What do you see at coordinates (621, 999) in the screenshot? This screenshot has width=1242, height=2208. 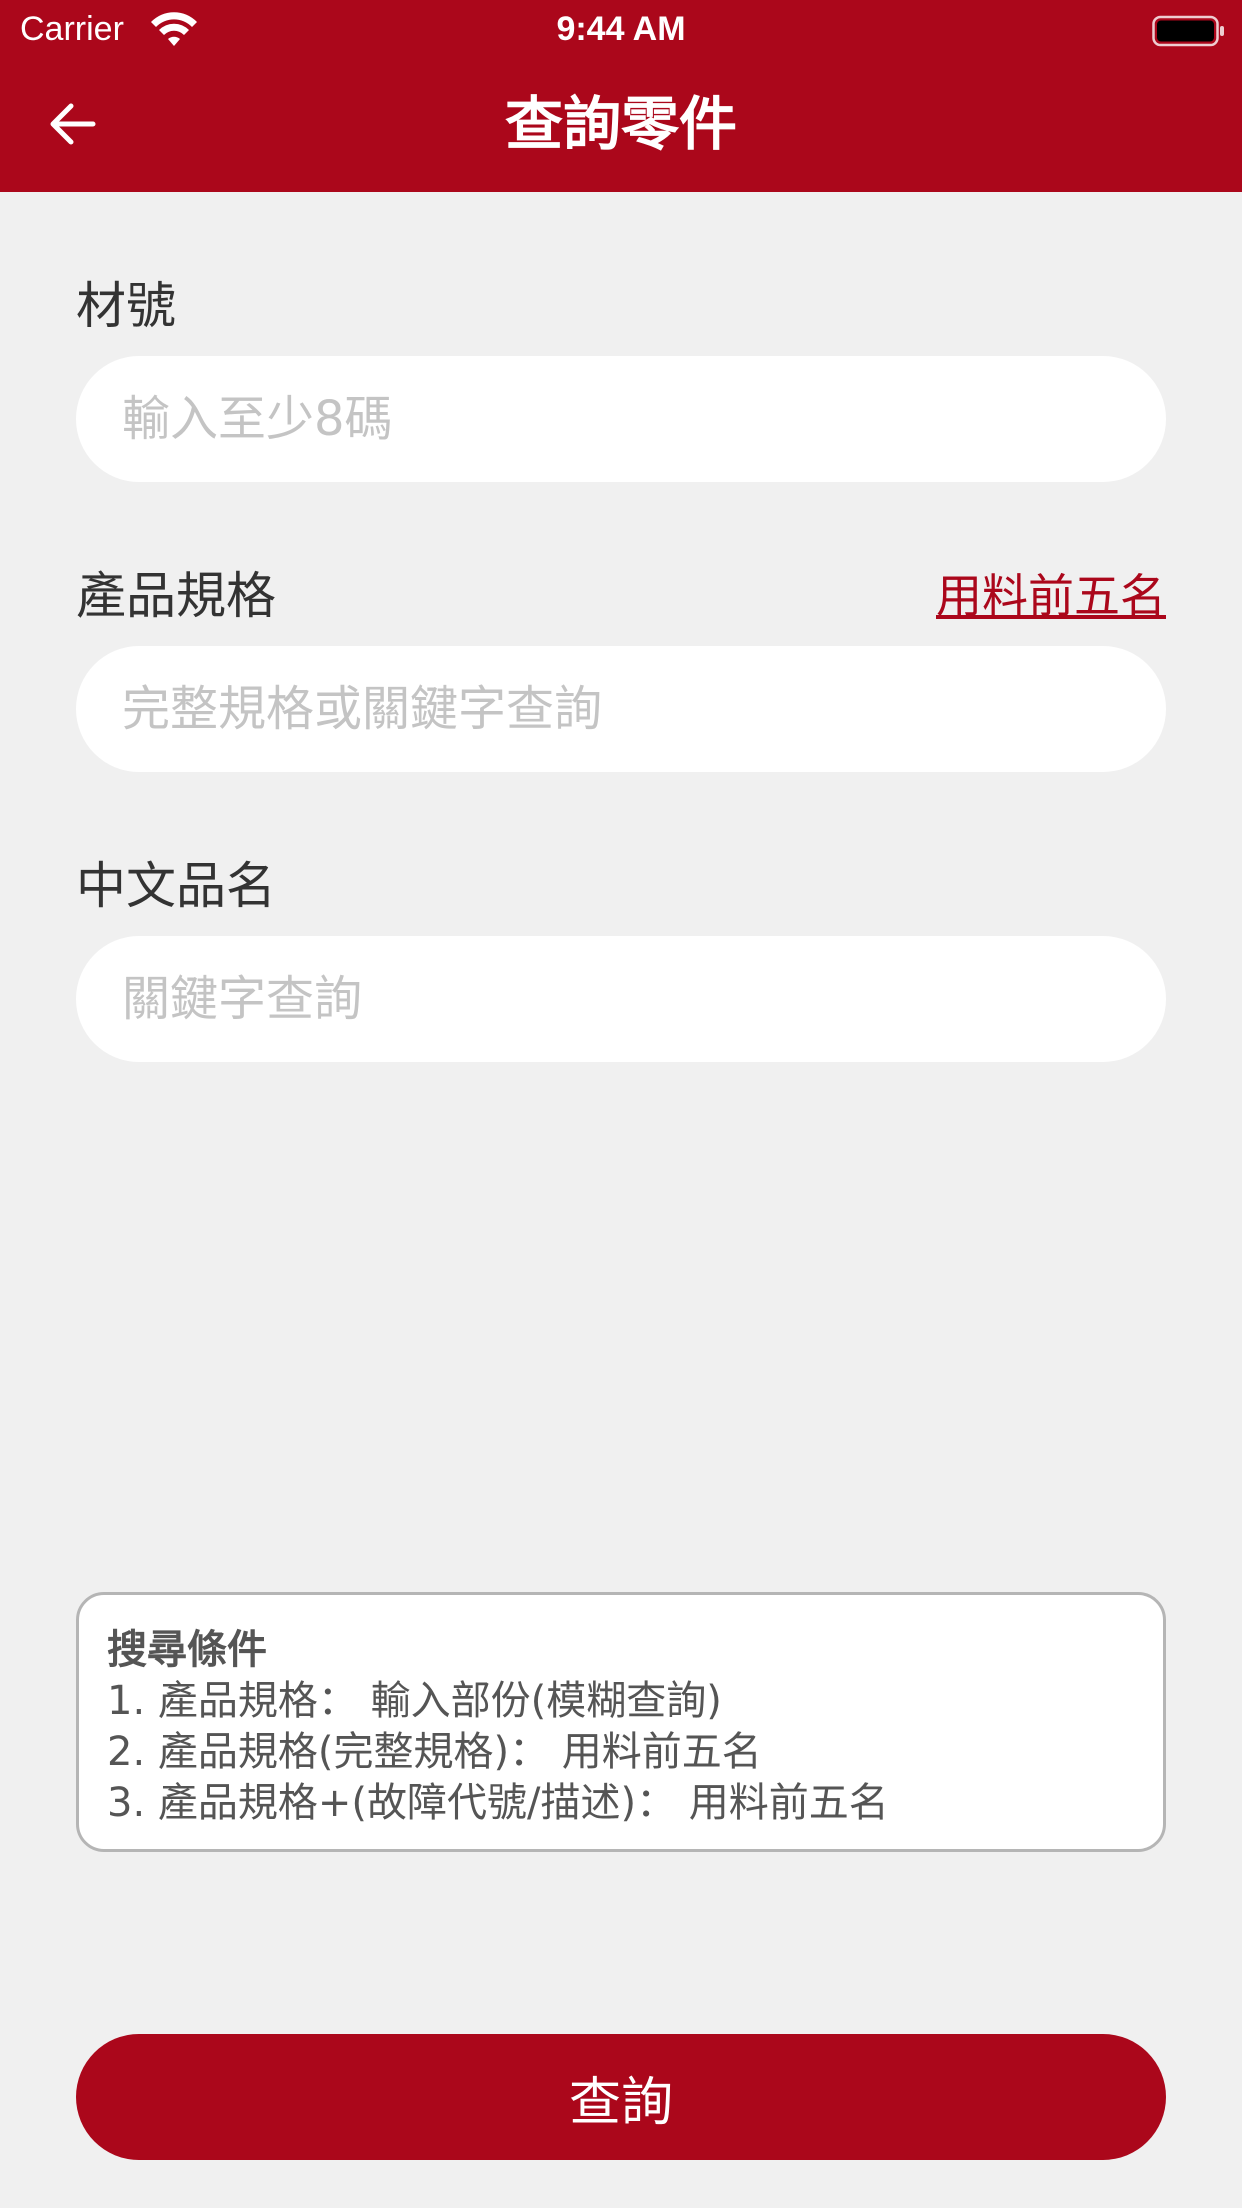 I see `chinese-name-input` at bounding box center [621, 999].